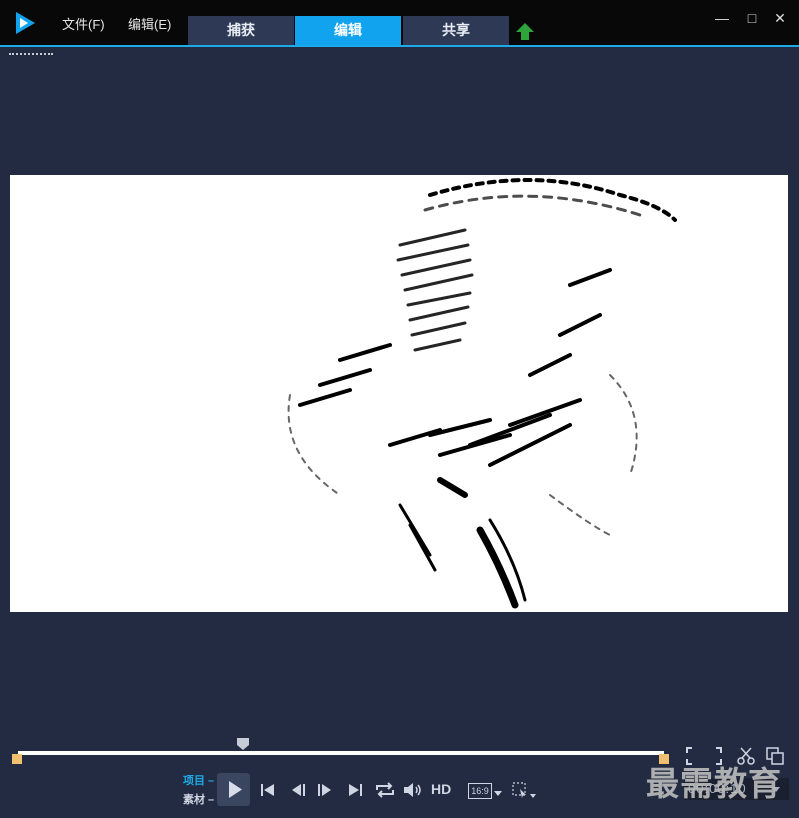 The height and width of the screenshot is (818, 799). I want to click on tab-share: 共享, so click(456, 30).